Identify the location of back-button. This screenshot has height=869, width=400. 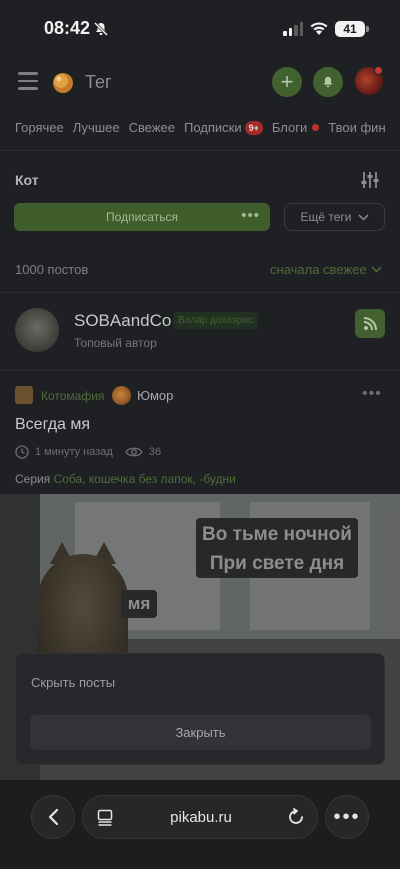
(53, 817).